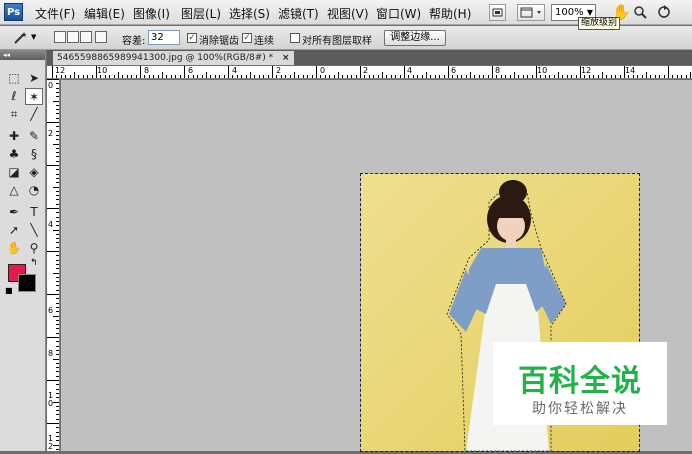 This screenshot has width=692, height=454. Describe the element at coordinates (101, 37) in the screenshot. I see `intersect-selection-button` at that location.